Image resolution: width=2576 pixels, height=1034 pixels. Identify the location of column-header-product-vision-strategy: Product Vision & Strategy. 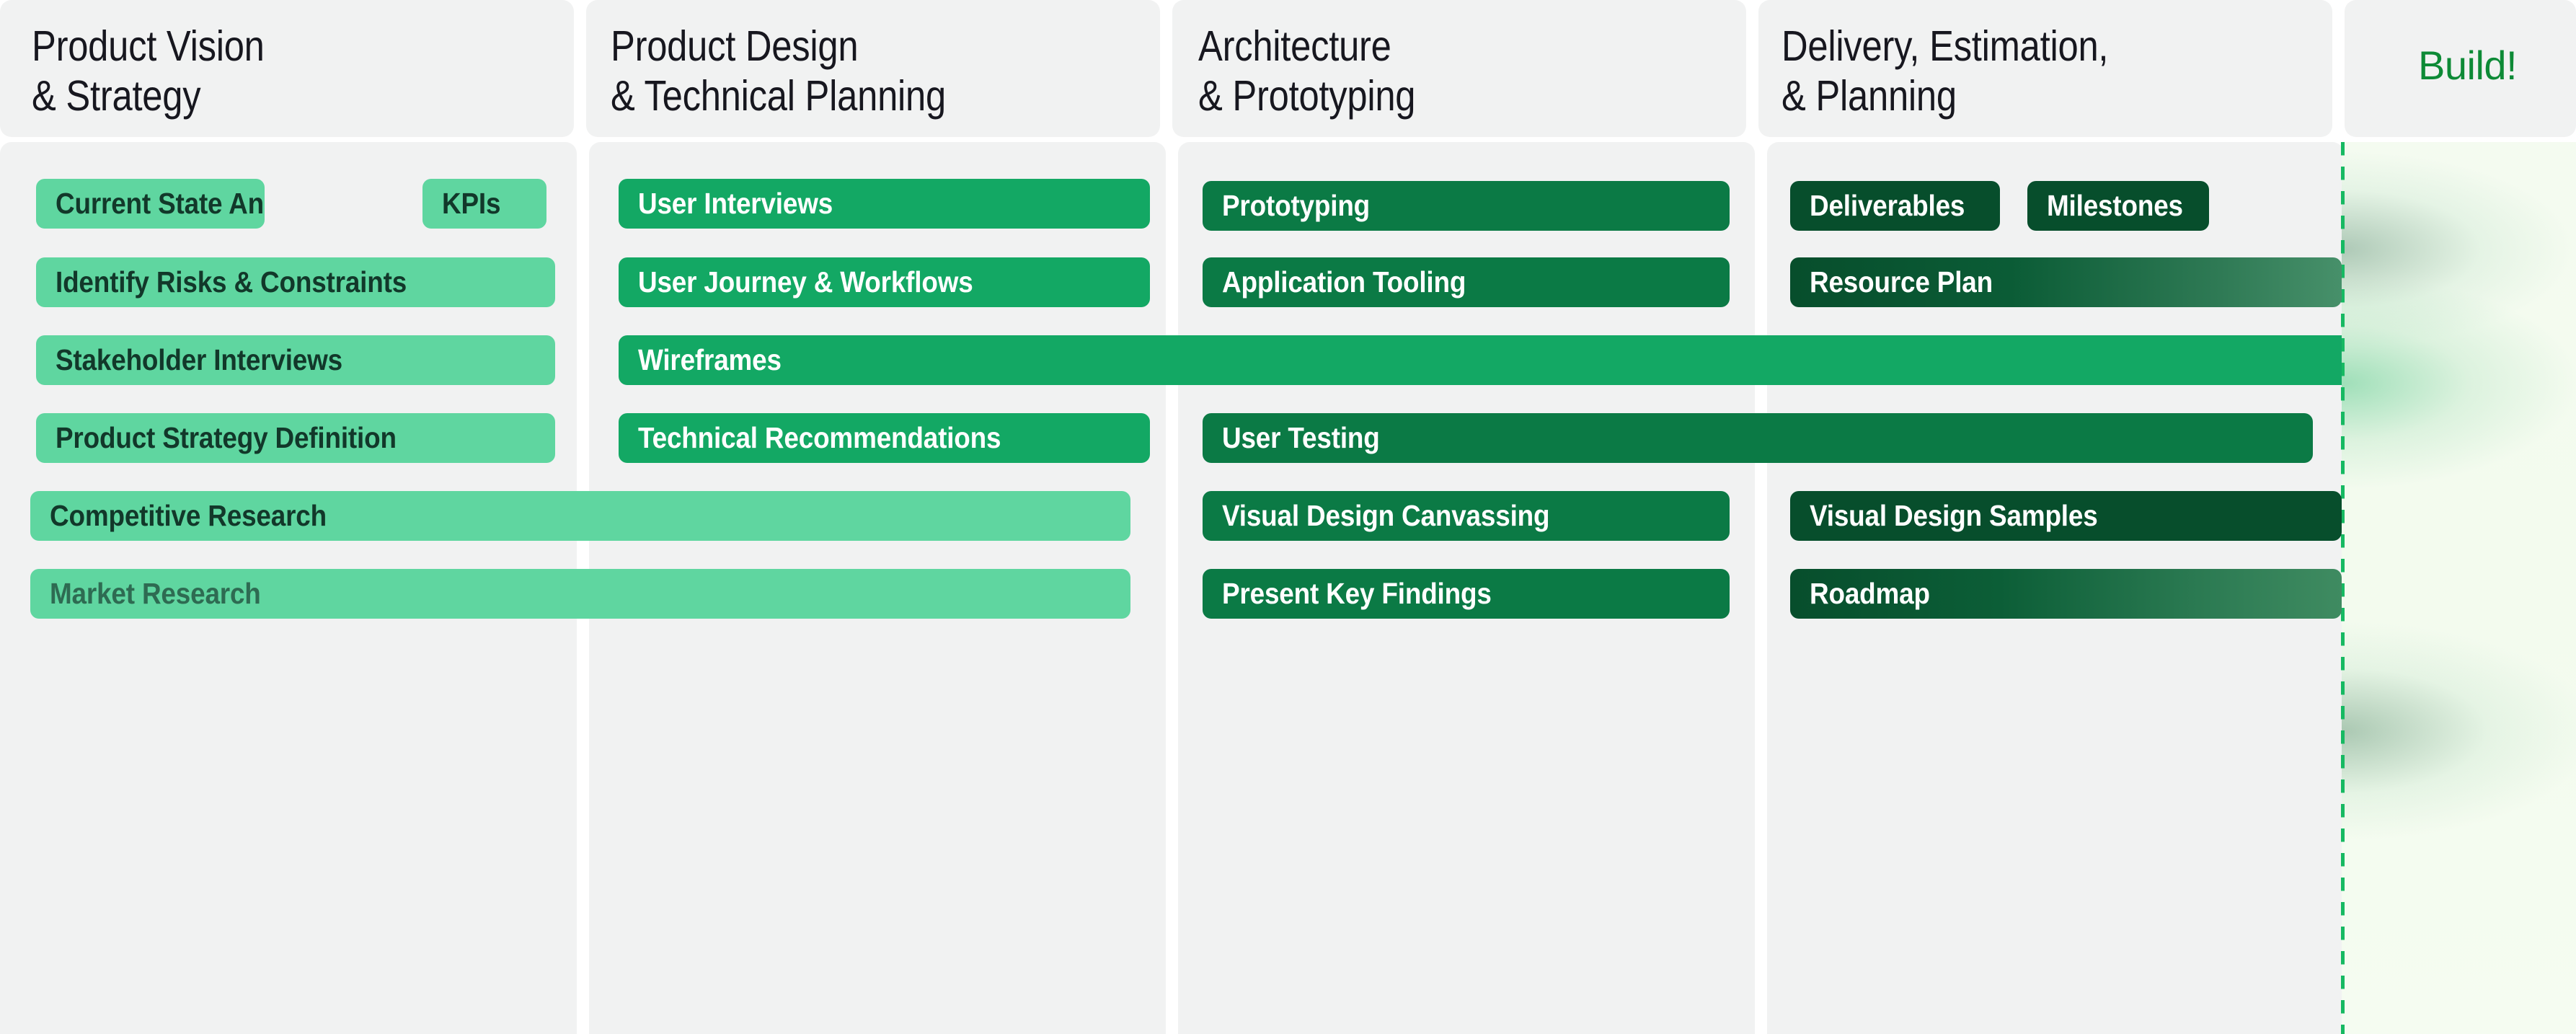
(287, 68).